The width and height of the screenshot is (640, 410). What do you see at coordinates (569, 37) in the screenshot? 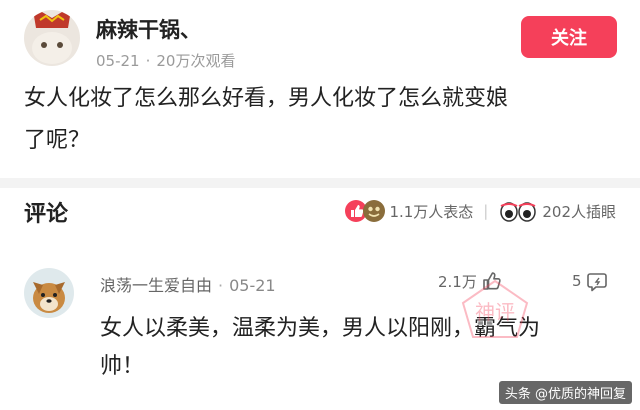
I see `follow-button: 关注` at bounding box center [569, 37].